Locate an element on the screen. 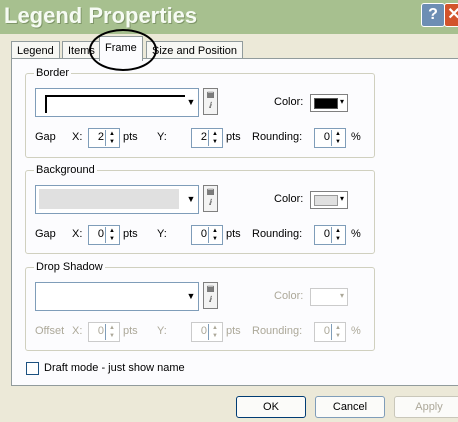 This screenshot has width=458, height=422. drop-shadow-rounding-value: 0 is located at coordinates (326, 331).